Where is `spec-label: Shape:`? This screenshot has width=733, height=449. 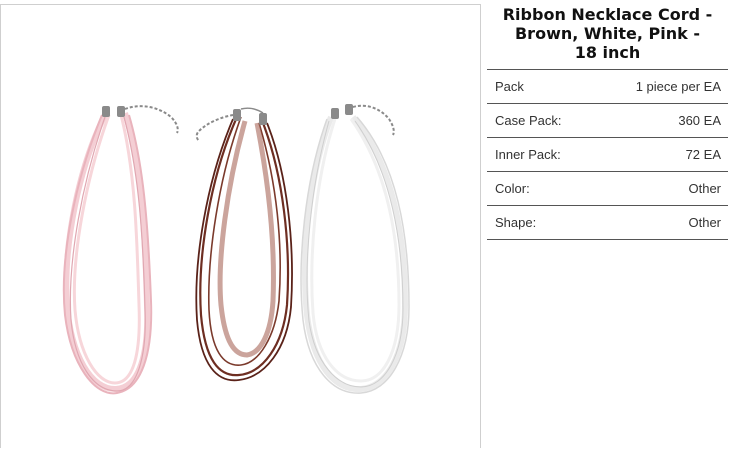
spec-label: Shape: is located at coordinates (516, 222).